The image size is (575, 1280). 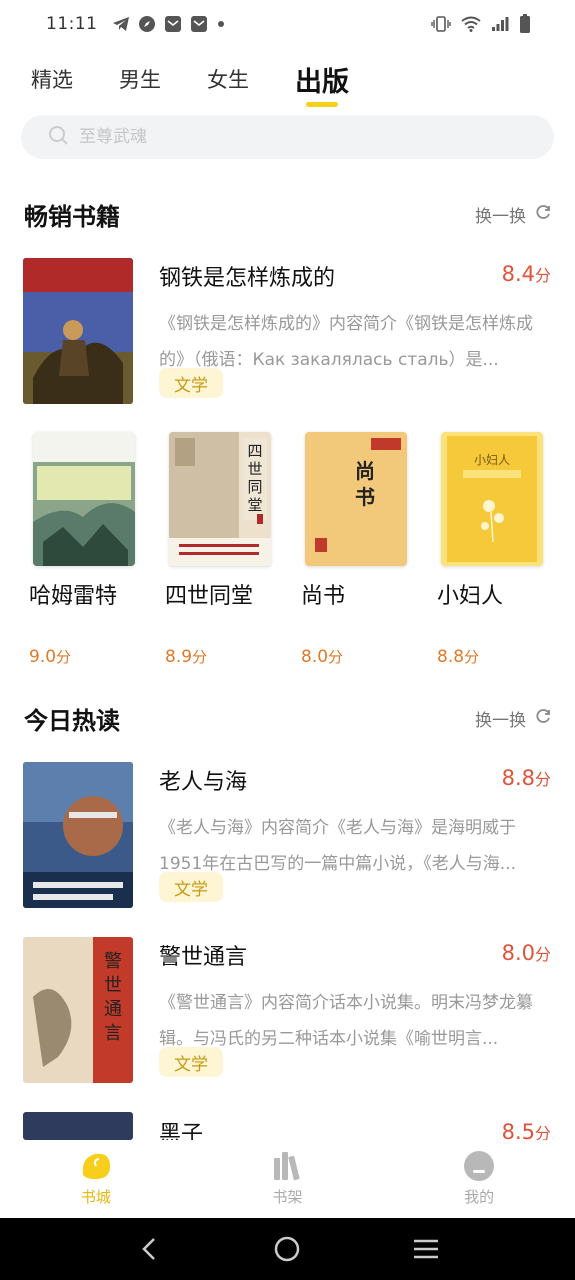 I want to click on svg-text: 书, so click(x=365, y=497).